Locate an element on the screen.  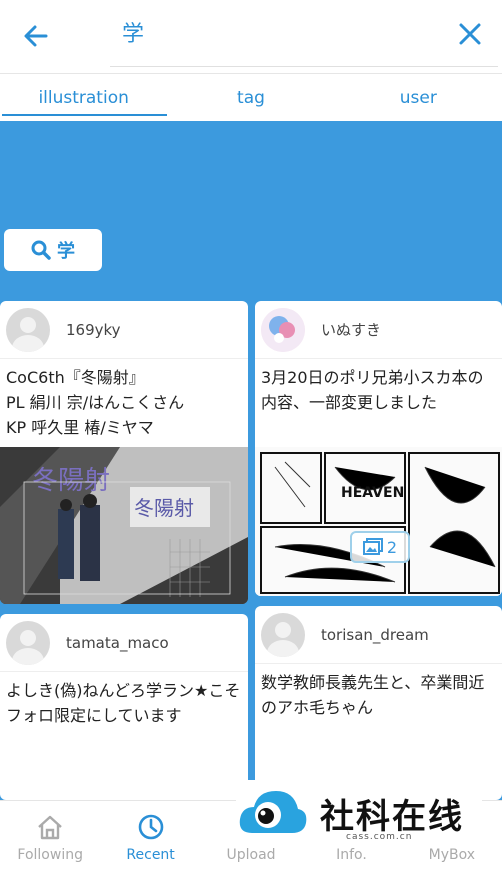
nav-recent: Recent is located at coordinates (150, 835).